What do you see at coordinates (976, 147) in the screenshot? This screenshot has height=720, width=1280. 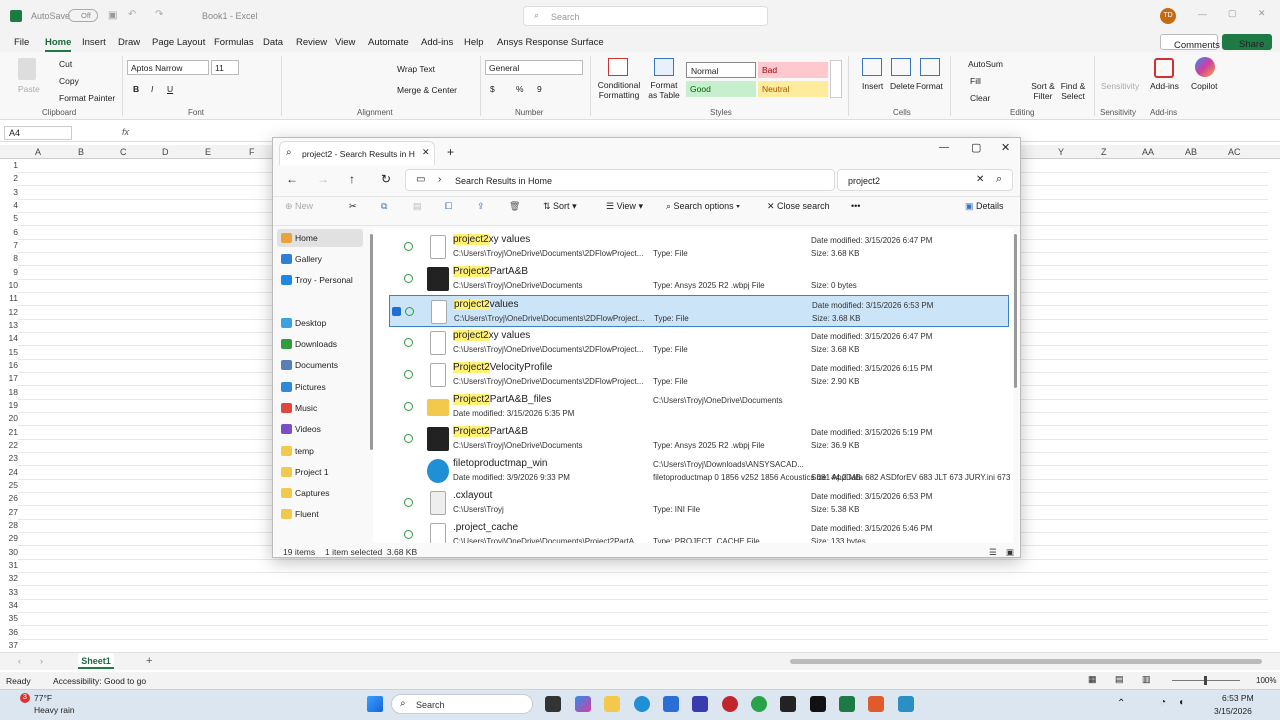 I see `maximize-icon: ▢` at bounding box center [976, 147].